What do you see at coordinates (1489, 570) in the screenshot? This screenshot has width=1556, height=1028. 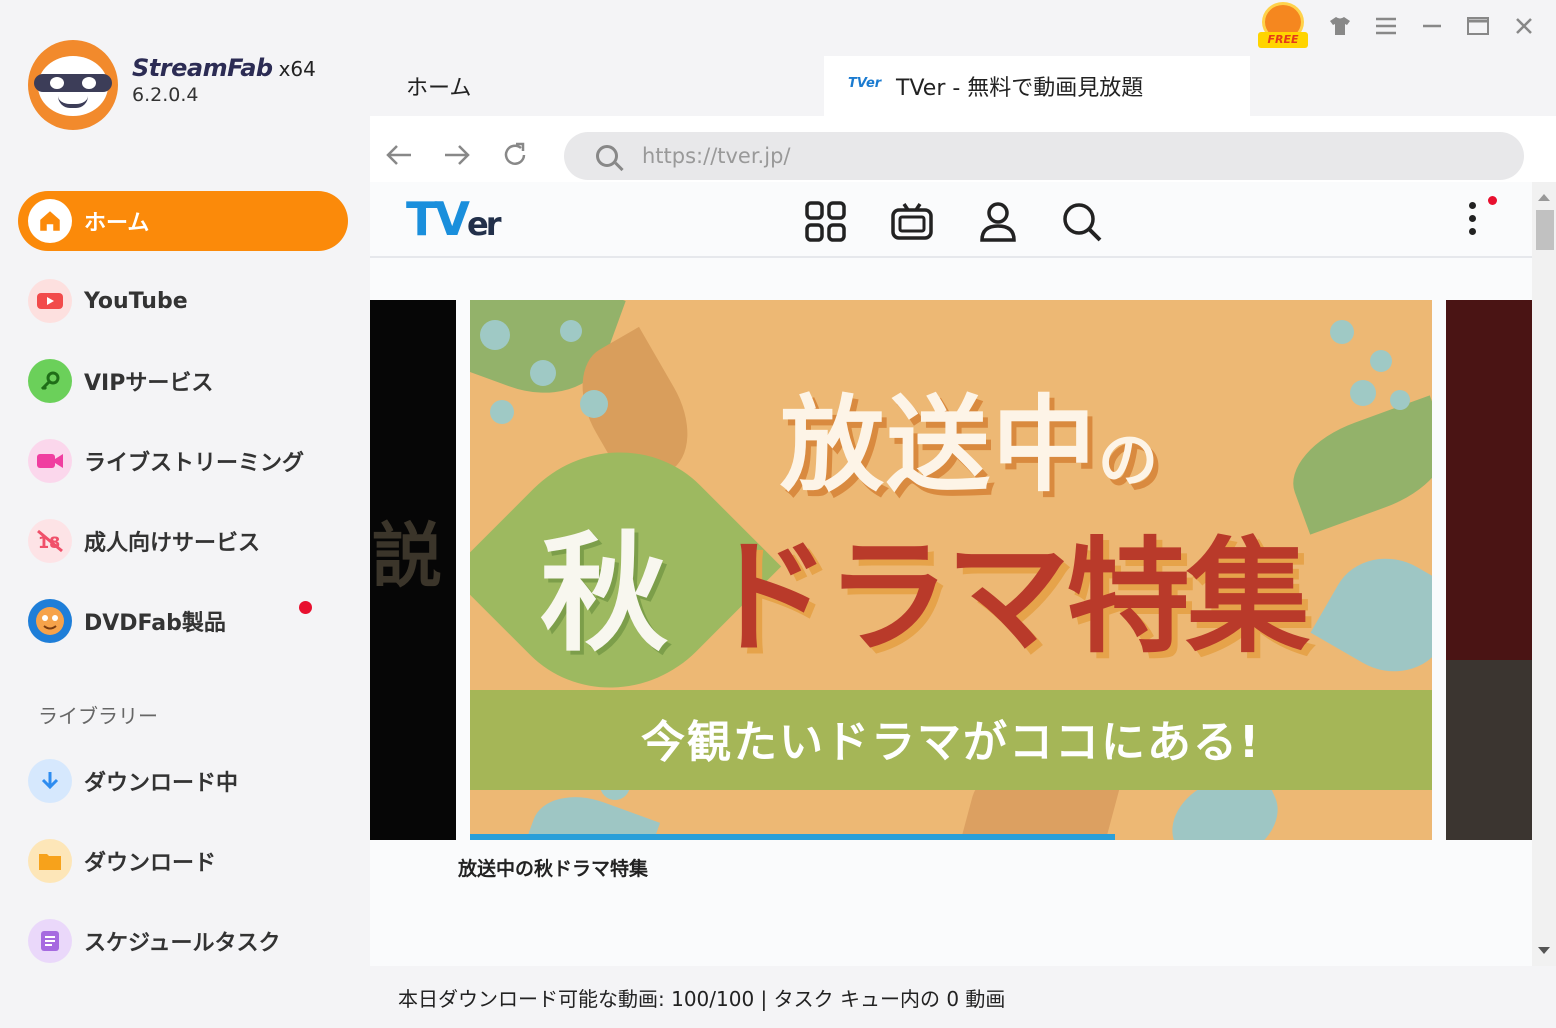 I see `carousel-slide-next` at bounding box center [1489, 570].